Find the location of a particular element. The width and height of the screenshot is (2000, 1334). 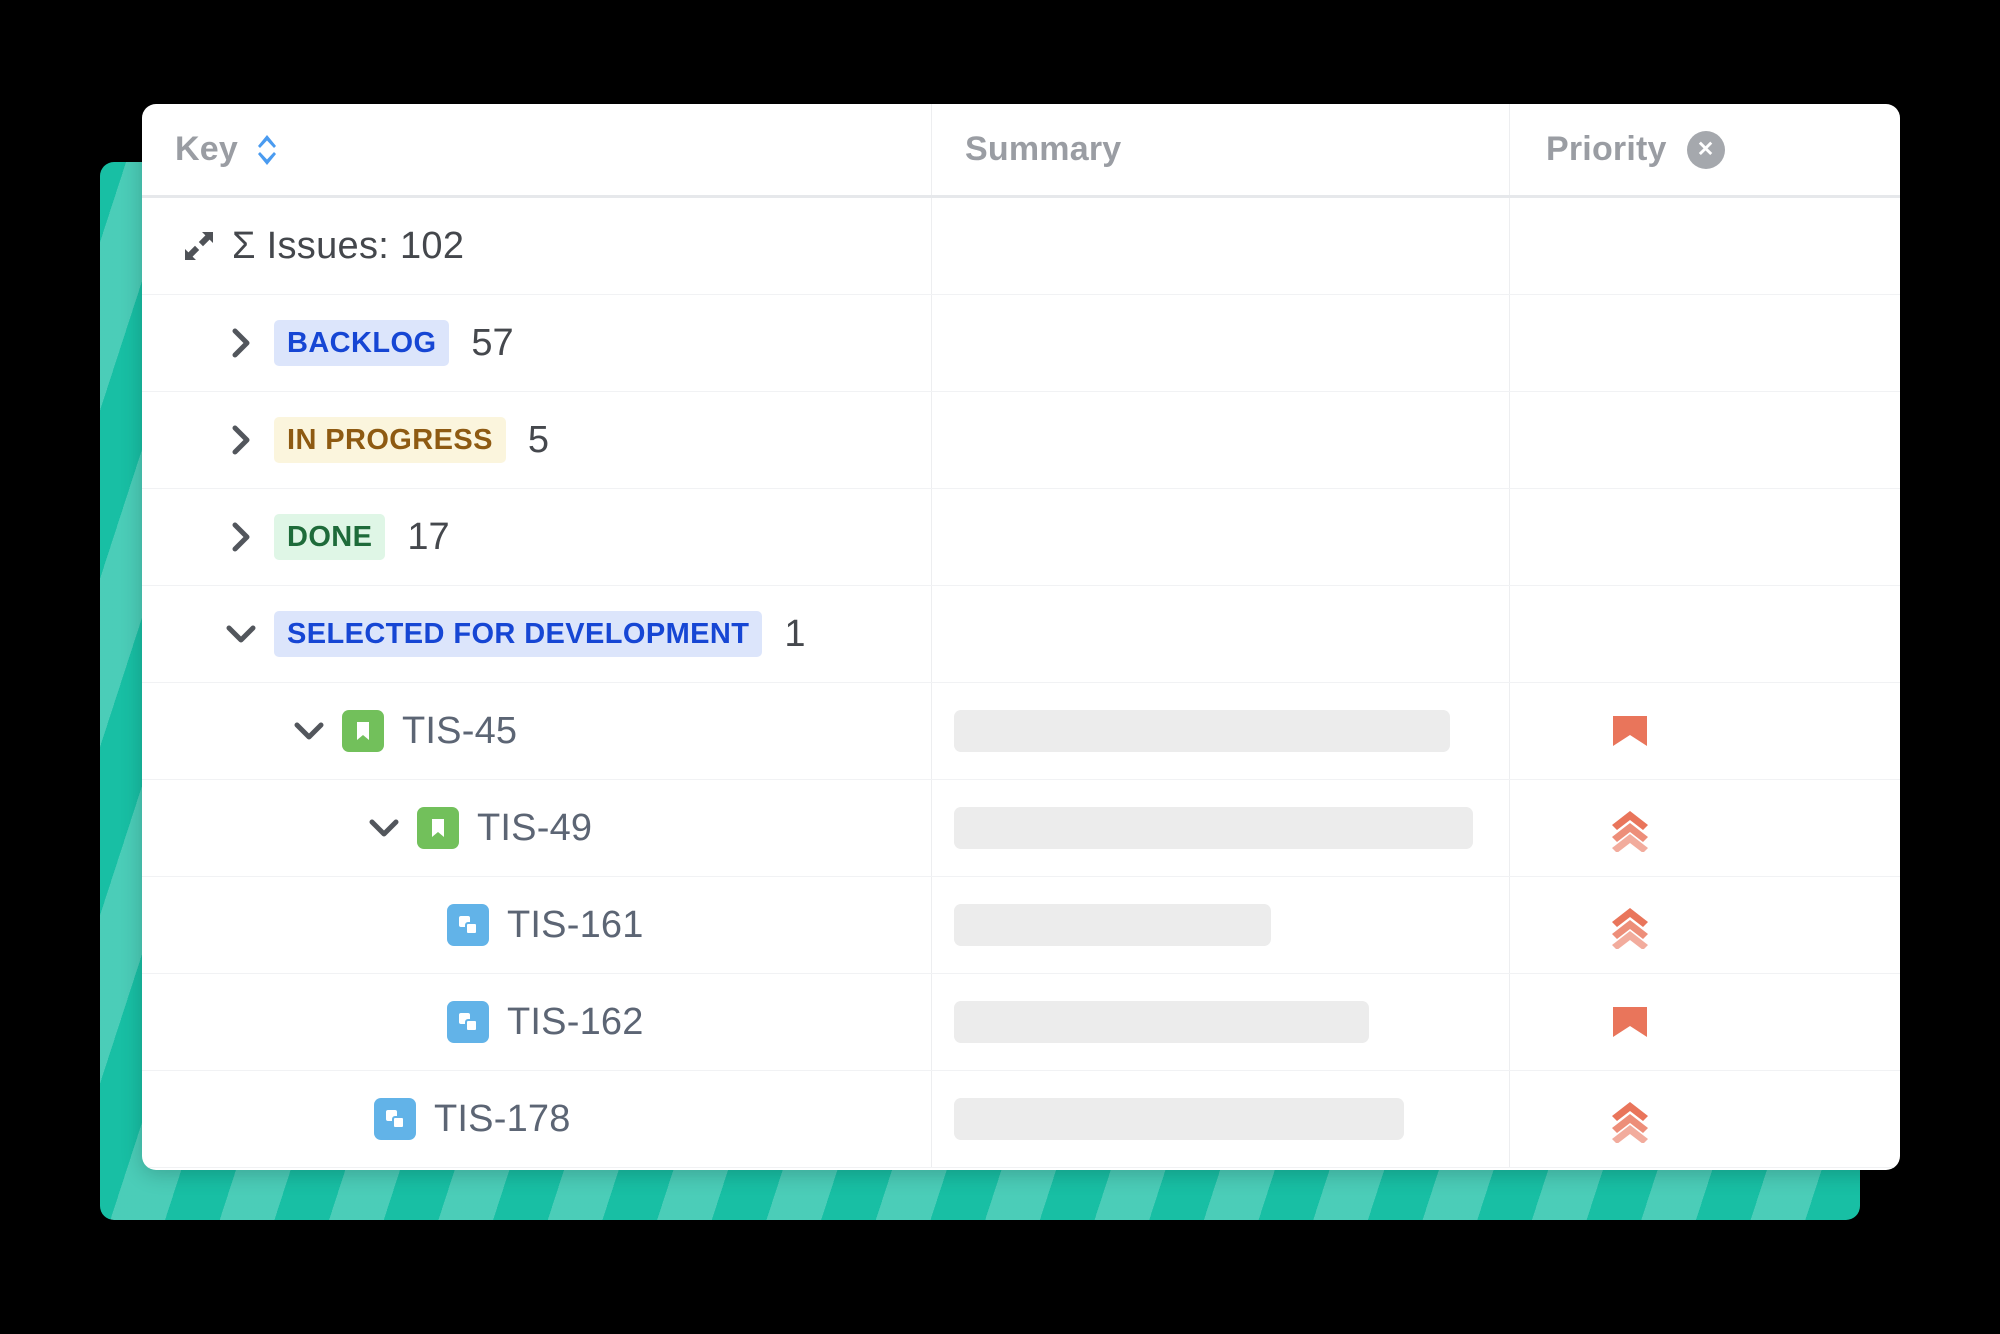

close-circle-icon: ✕ is located at coordinates (1705, 149).